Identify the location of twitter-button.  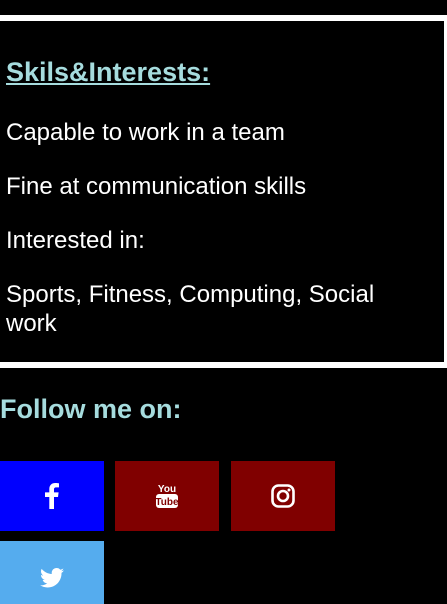
(52, 572).